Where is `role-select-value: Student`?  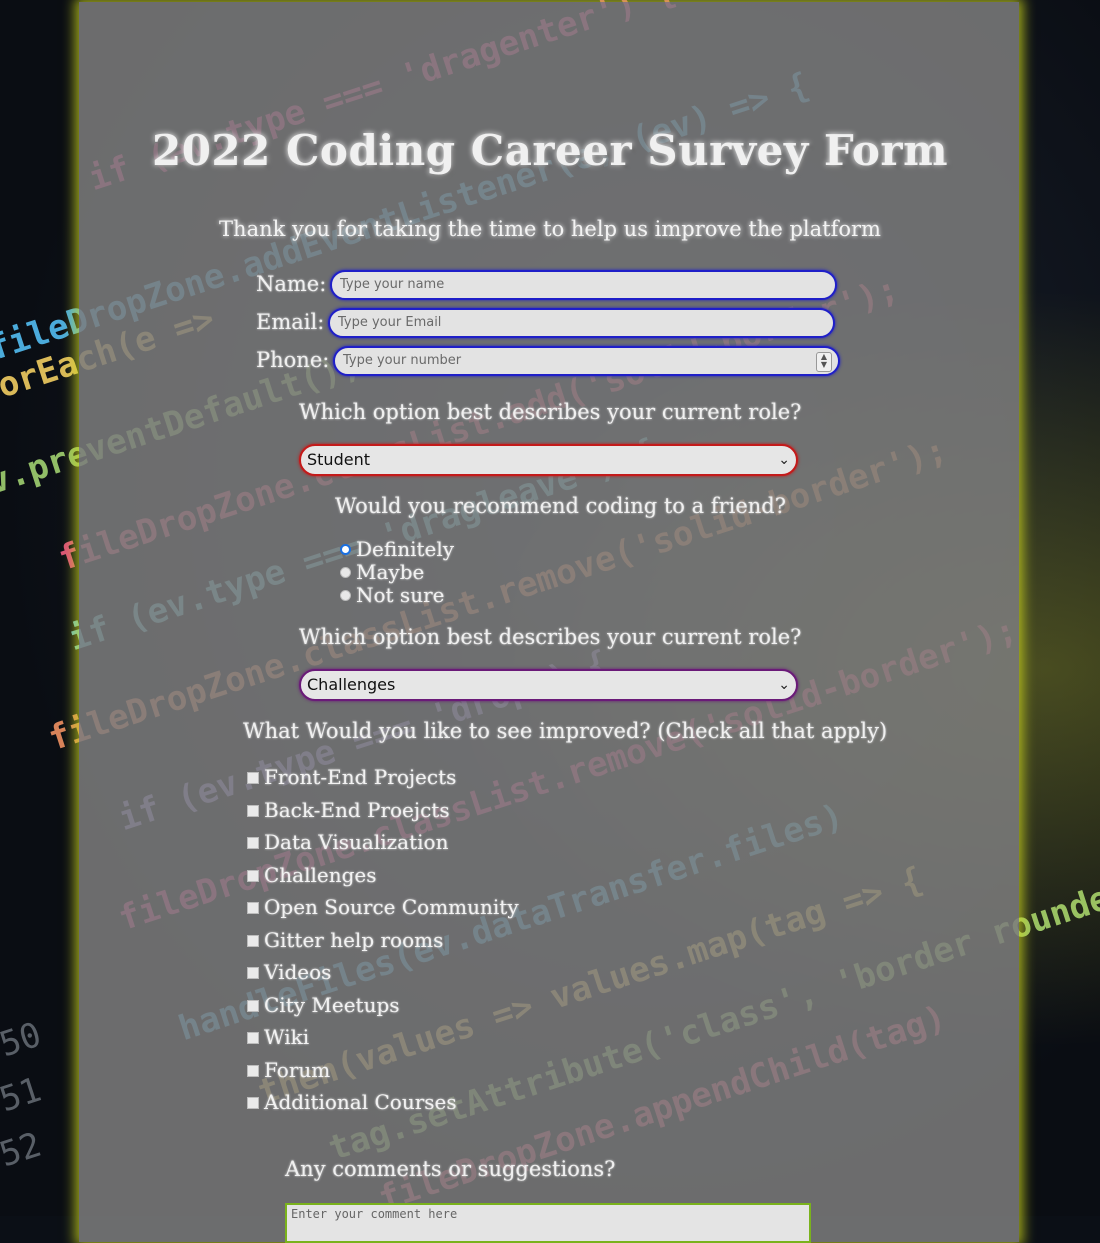
role-select-value: Student is located at coordinates (338, 459).